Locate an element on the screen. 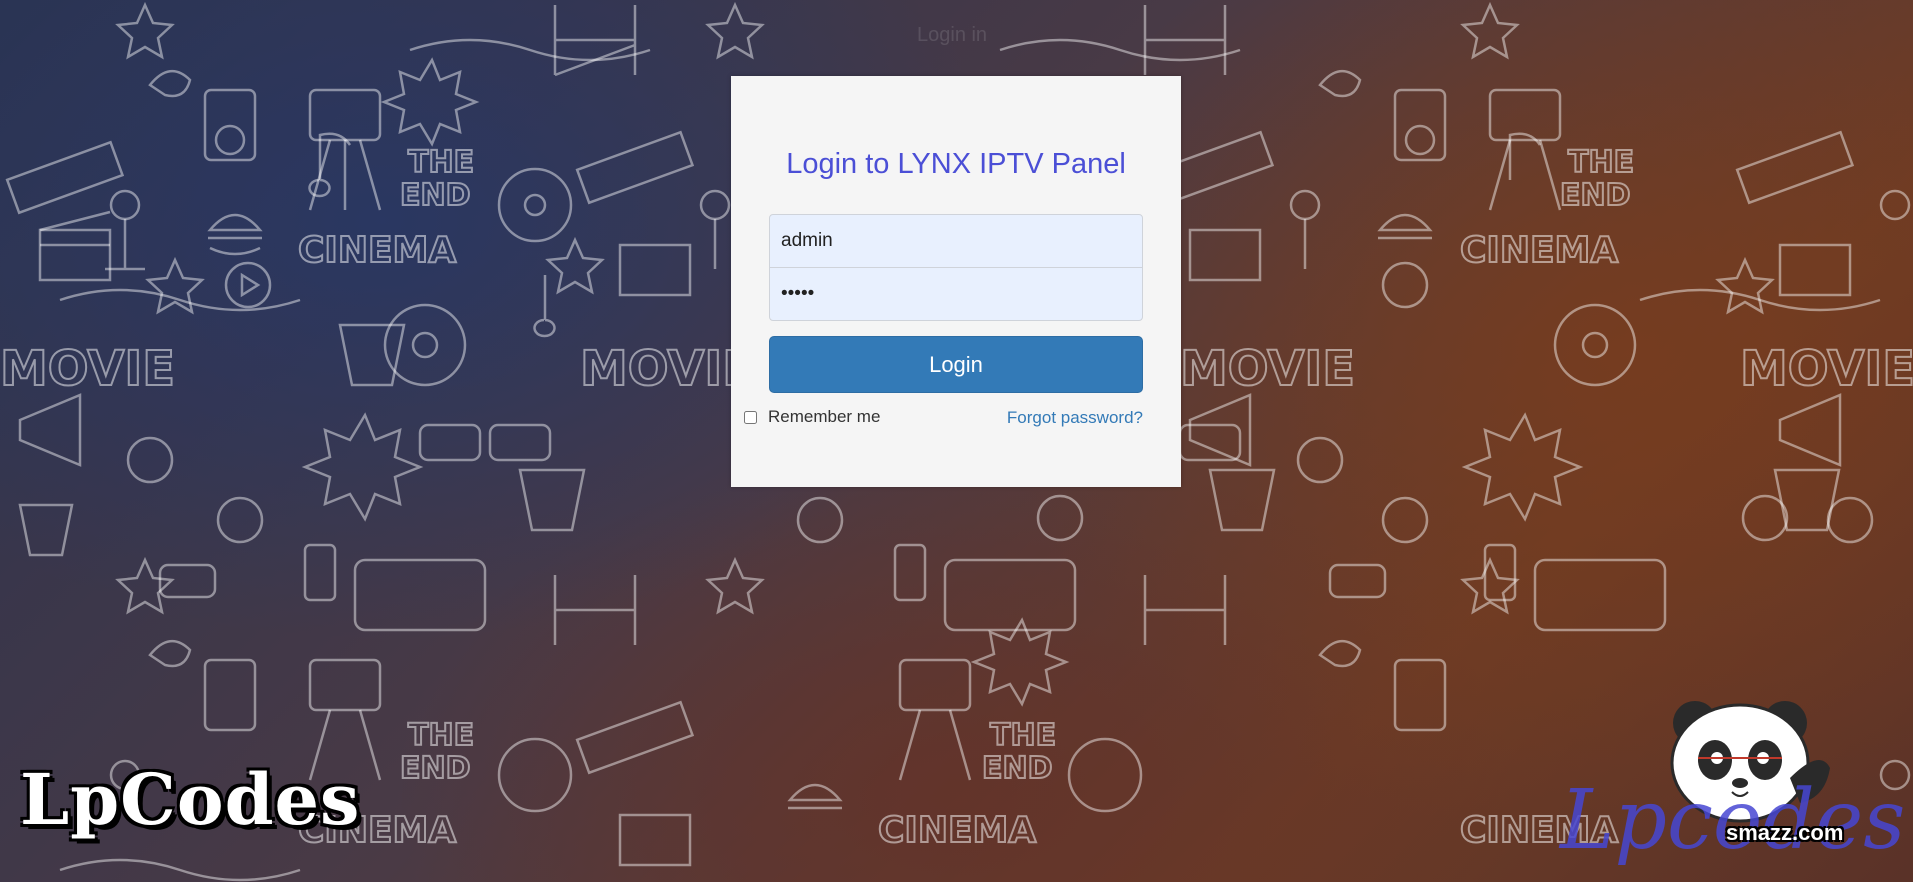  remember-me: Remember me is located at coordinates (812, 417).